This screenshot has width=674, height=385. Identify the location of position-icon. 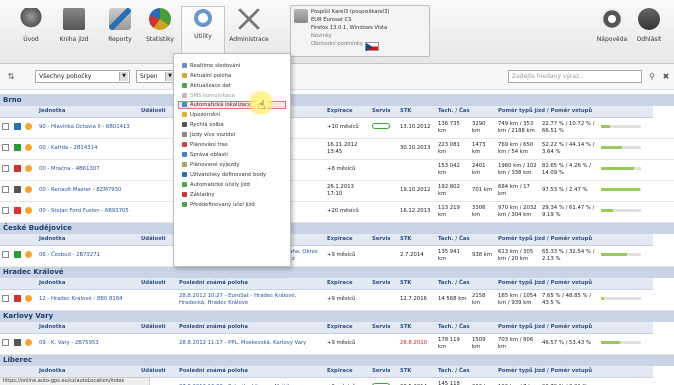
(184, 75).